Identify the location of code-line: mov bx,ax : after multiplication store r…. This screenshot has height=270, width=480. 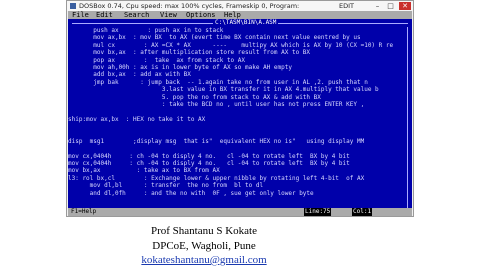
(240, 52).